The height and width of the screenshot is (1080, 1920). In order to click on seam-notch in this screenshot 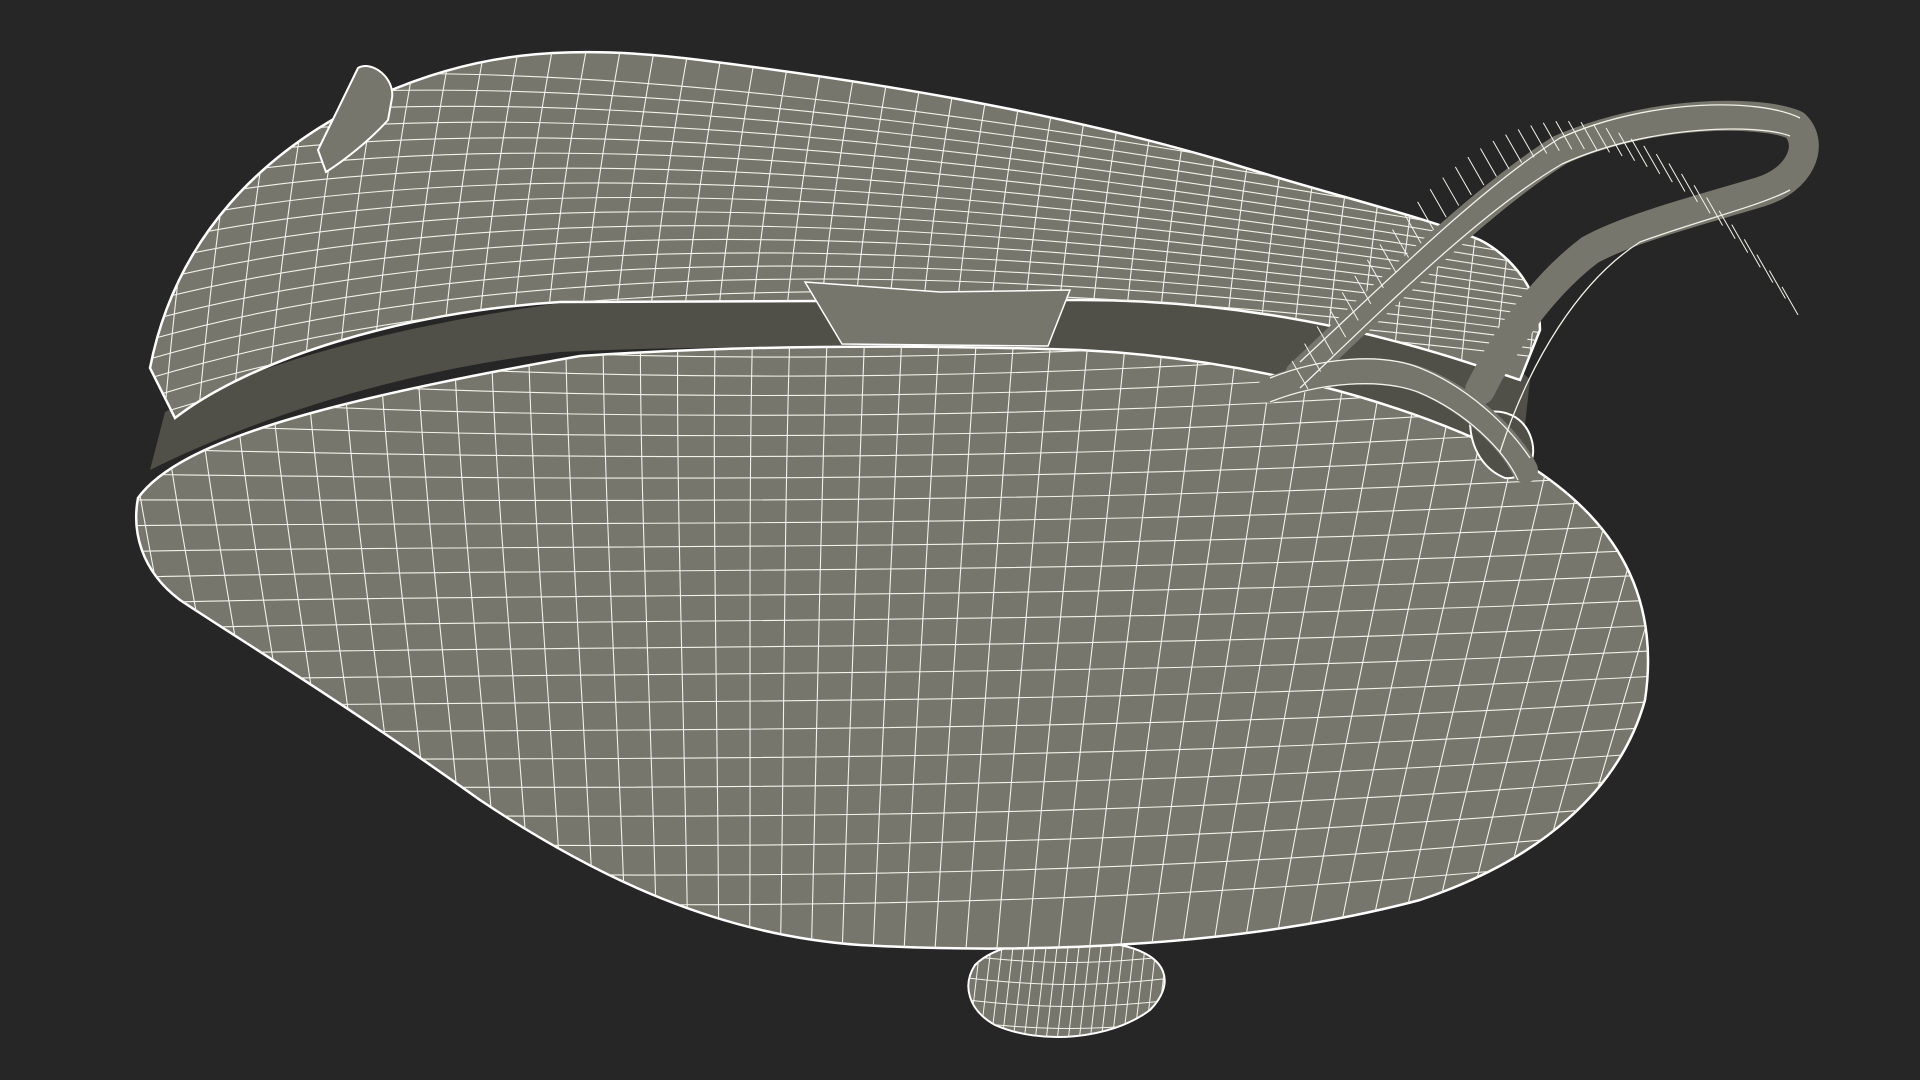, I will do `click(937, 314)`.